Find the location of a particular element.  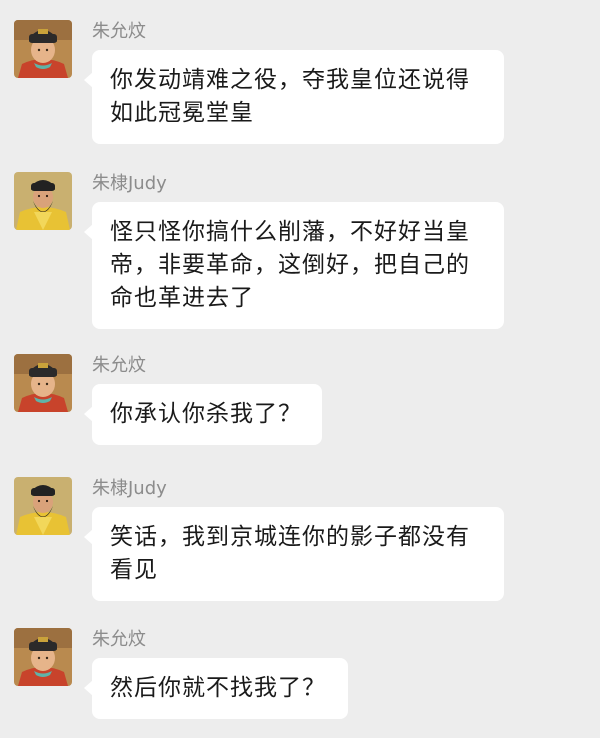

message-bubble: 怪只怪你搞什么削藩，不好好当皇帝，非要革命，这倒好，把自己的命也革进去了 is located at coordinates (294, 265).